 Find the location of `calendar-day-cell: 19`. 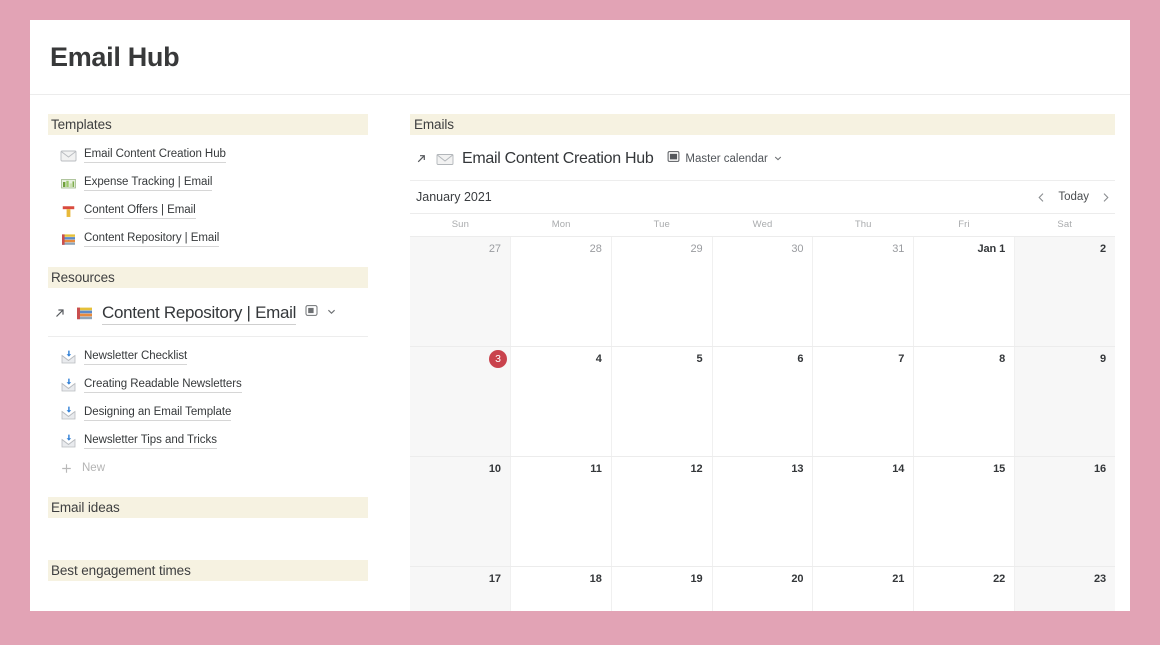

calendar-day-cell: 19 is located at coordinates (661, 589).